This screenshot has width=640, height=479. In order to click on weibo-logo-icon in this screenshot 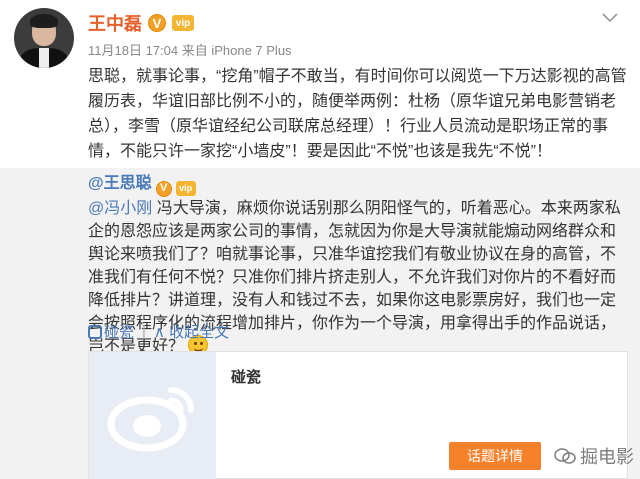, I will do `click(152, 415)`.